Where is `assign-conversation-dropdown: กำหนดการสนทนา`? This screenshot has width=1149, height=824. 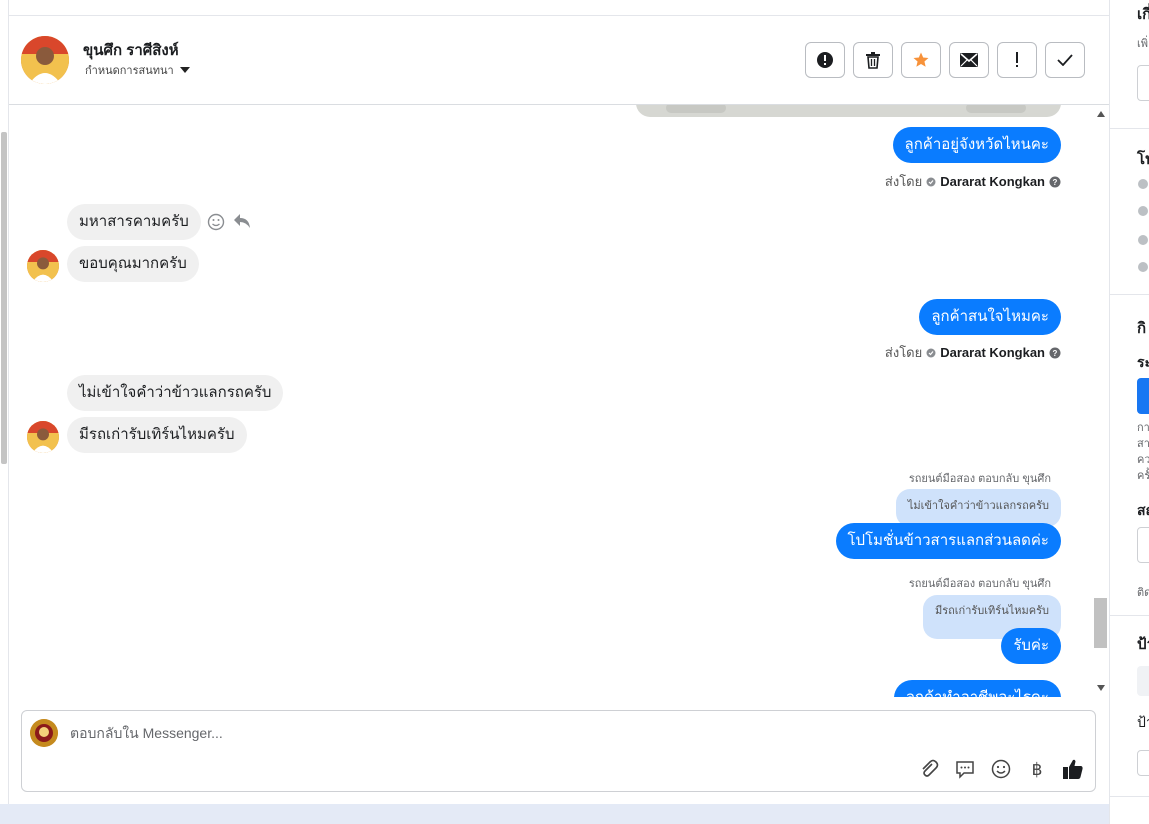
assign-conversation-dropdown: กำหนดการสนทนา is located at coordinates (137, 70).